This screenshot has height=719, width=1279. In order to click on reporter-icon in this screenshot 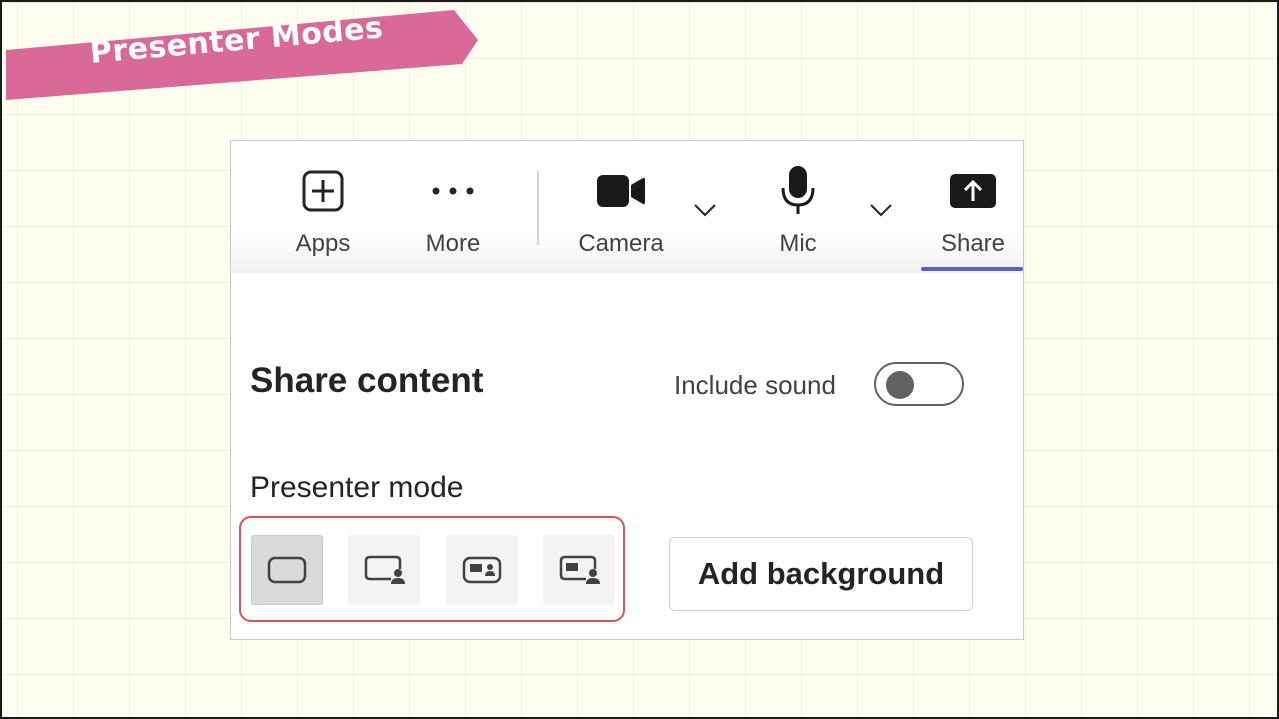, I will do `click(579, 569)`.